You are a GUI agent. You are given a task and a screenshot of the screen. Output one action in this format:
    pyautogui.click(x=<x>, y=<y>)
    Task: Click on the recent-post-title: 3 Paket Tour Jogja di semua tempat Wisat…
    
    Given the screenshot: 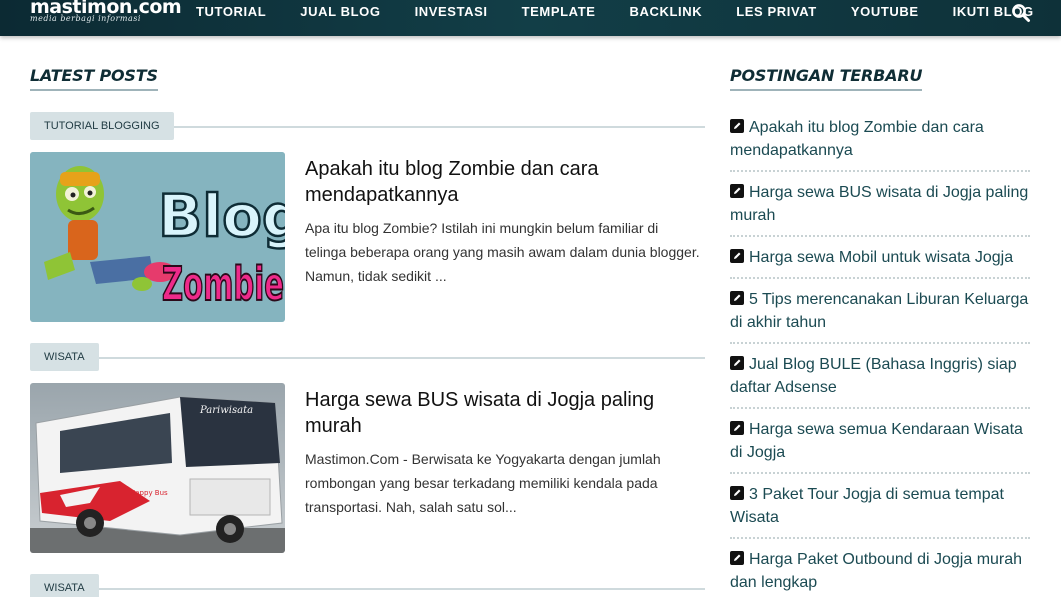 What is the action you would take?
    pyautogui.click(x=867, y=506)
    